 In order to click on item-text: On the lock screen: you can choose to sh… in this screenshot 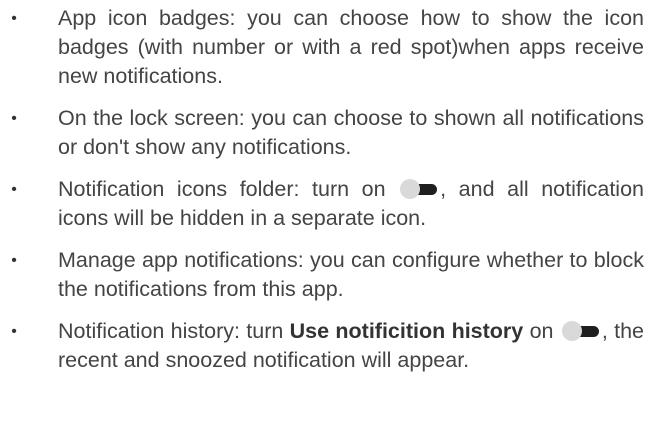, I will do `click(351, 132)`.